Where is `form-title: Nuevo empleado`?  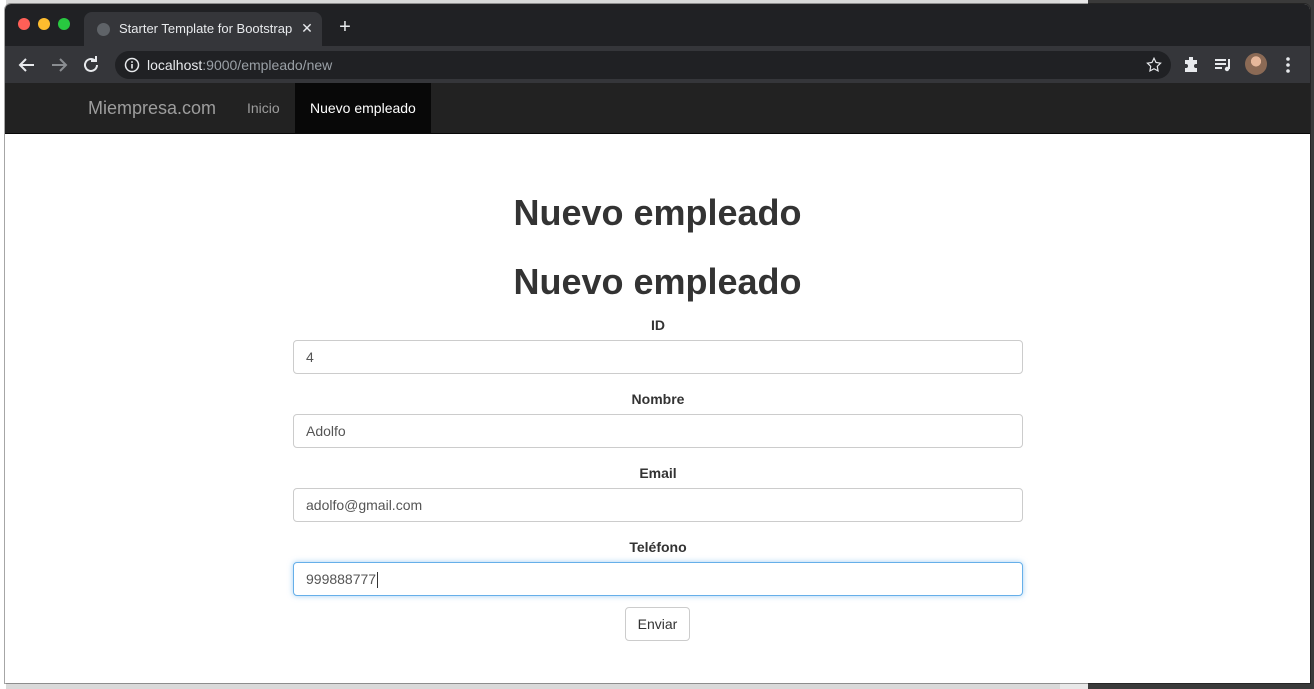
form-title: Nuevo empleado is located at coordinates (657, 281).